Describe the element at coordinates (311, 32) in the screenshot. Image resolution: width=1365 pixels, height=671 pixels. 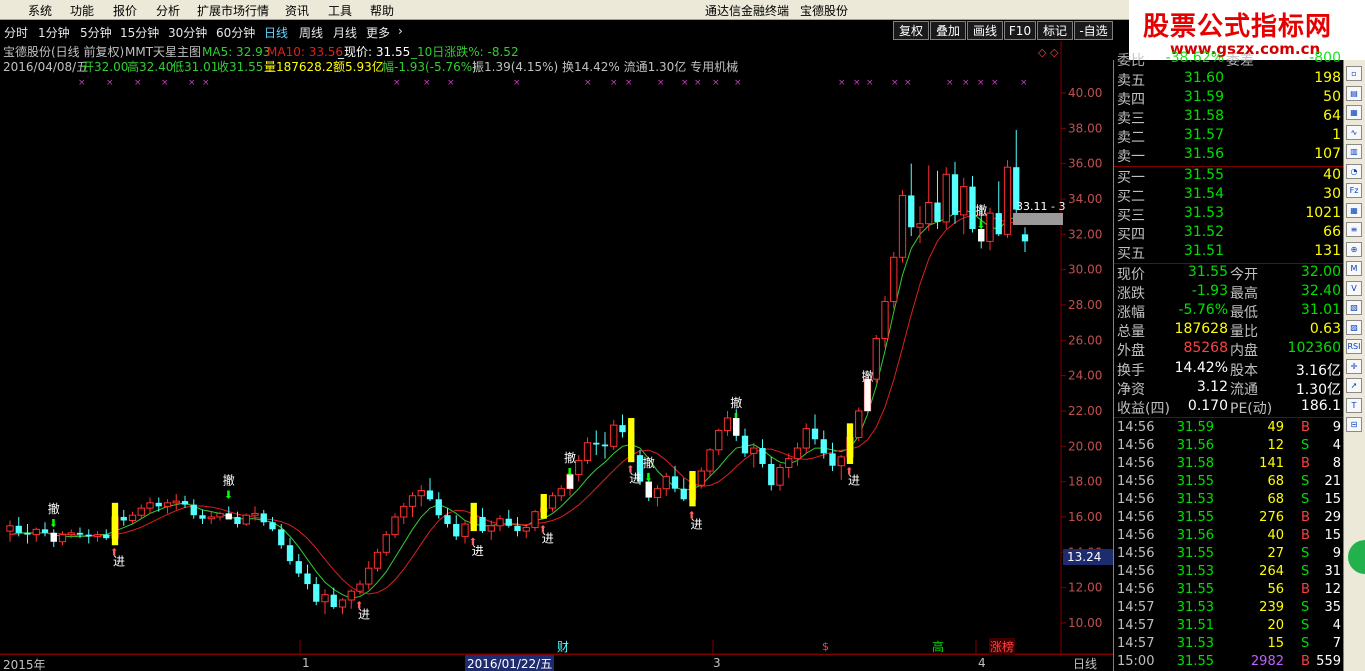
I see `period-weekly: 周线` at that location.